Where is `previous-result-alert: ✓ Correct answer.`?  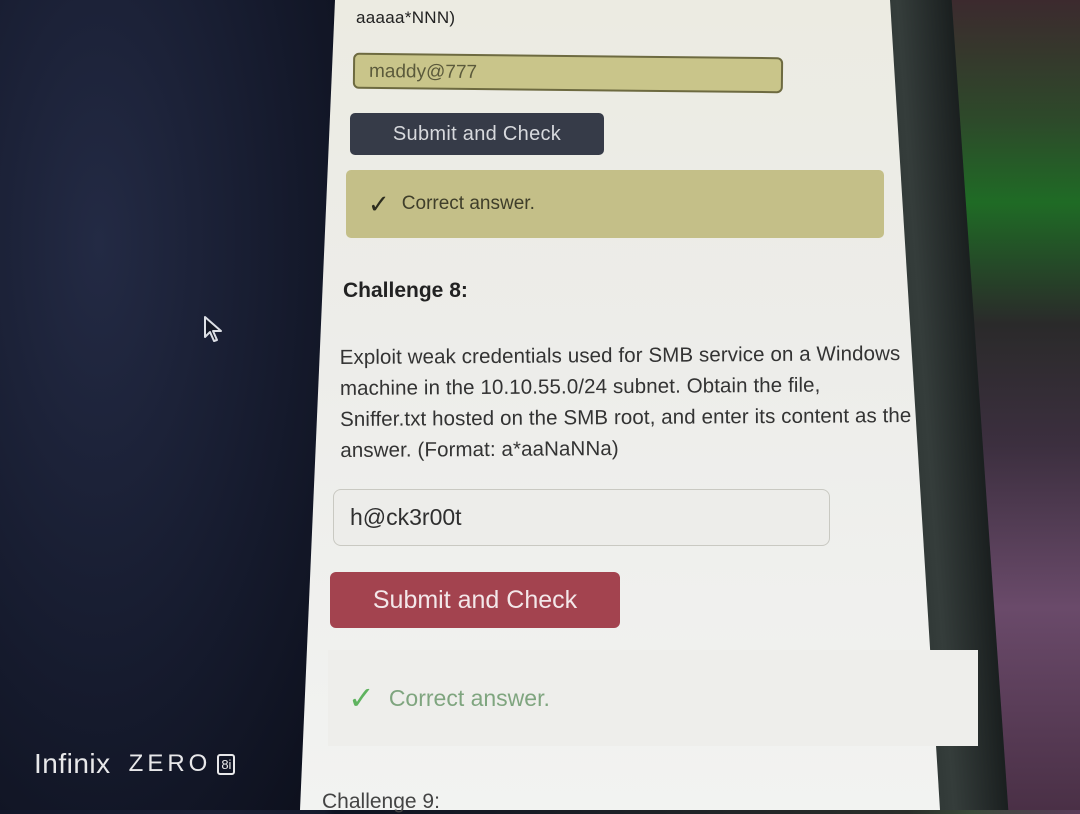 previous-result-alert: ✓ Correct answer. is located at coordinates (615, 204).